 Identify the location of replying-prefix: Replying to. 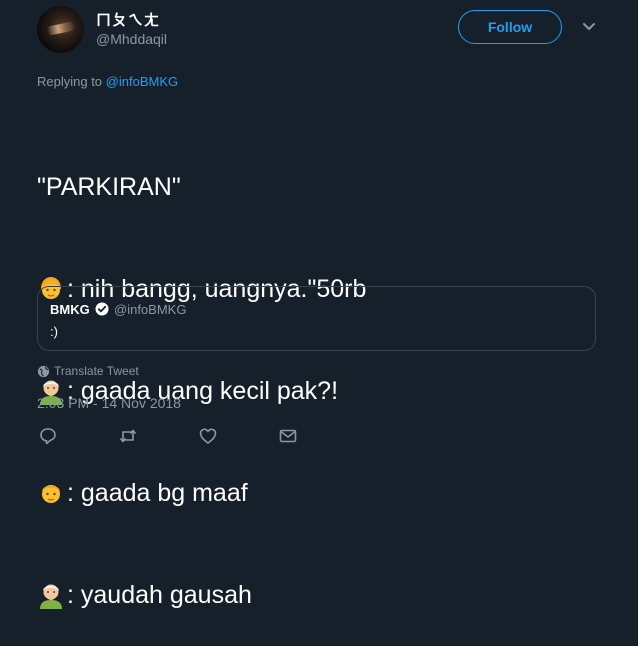
(71, 81).